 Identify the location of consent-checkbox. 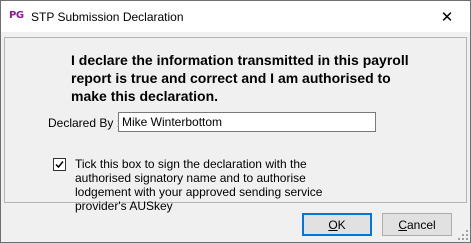
(59, 164).